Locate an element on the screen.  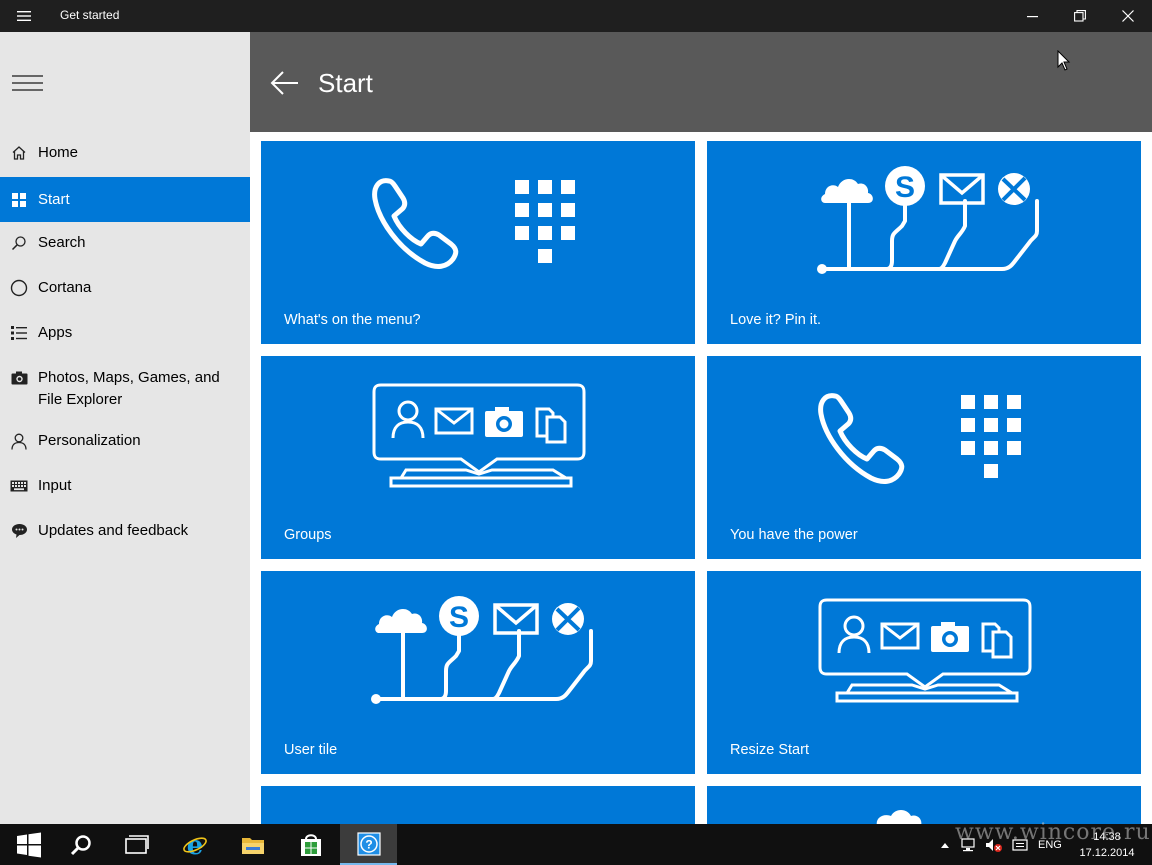
sidebar-item-photos-maps-games: Photos, Maps, Games, and File Explorer is located at coordinates (125, 389).